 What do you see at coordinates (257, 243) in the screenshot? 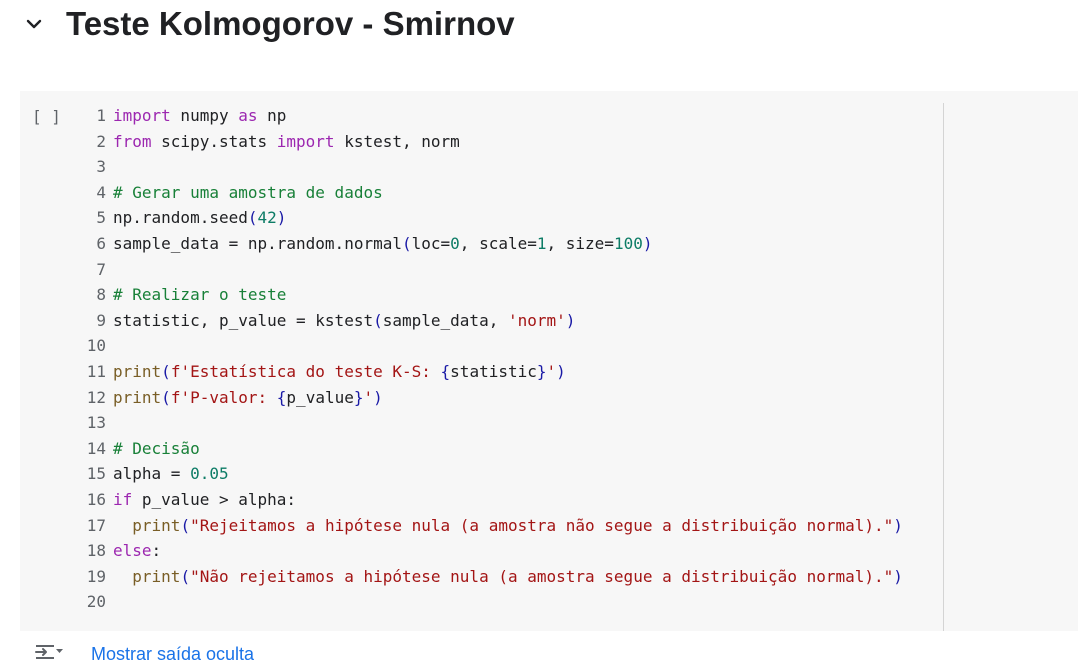
I see `code-token: sample_data = np.random.normal` at bounding box center [257, 243].